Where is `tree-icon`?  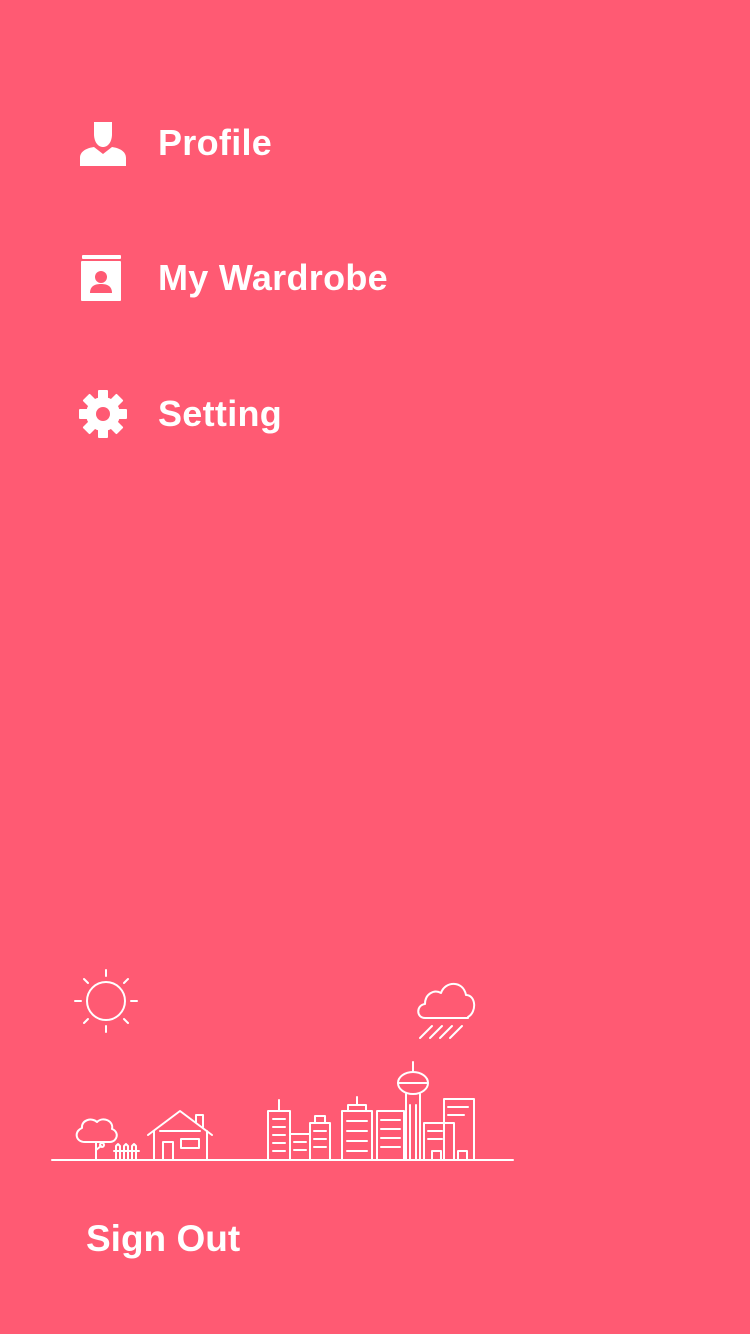
tree-icon is located at coordinates (107, 1139).